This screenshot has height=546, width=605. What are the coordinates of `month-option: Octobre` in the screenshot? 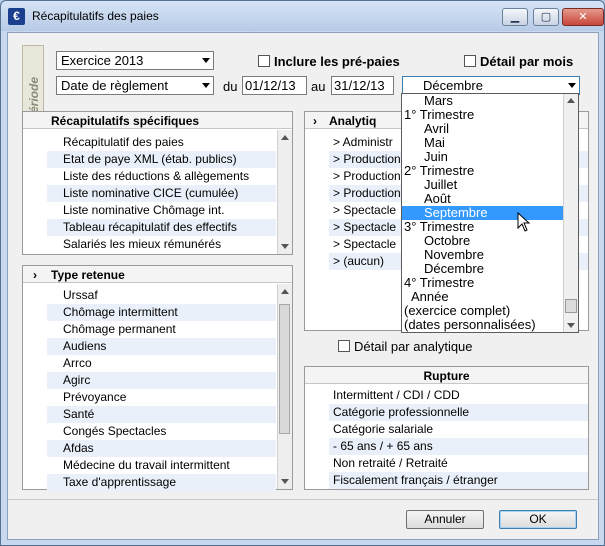 It's located at (490, 241).